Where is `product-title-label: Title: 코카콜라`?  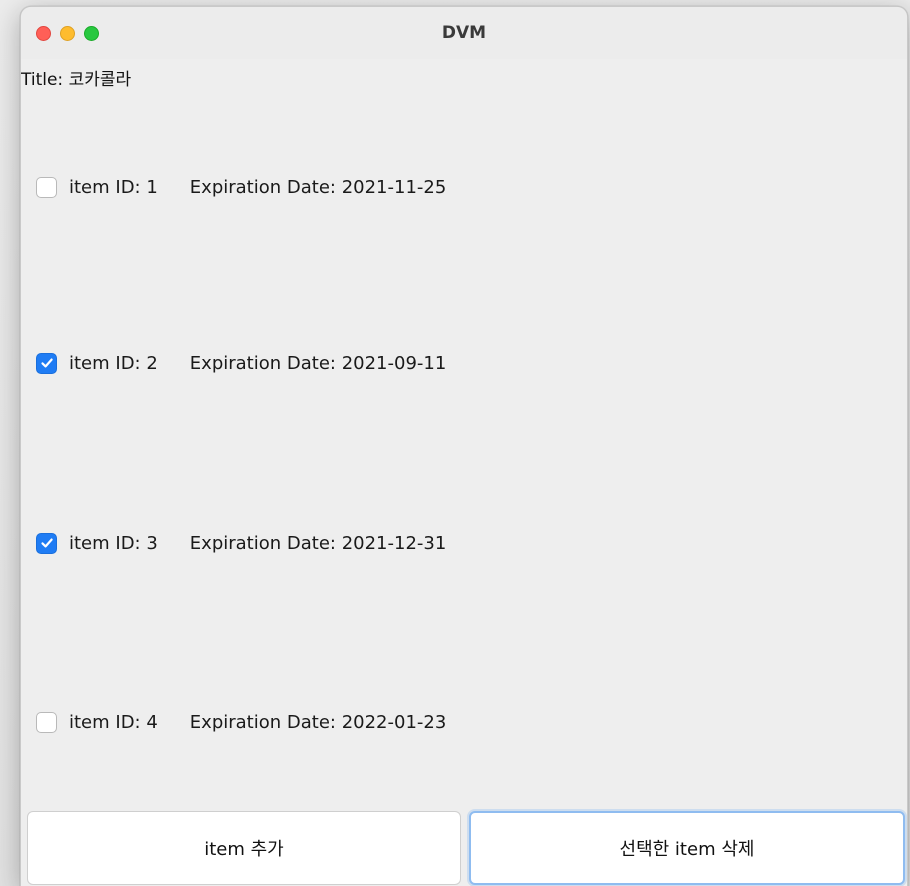 product-title-label: Title: 코카콜라 is located at coordinates (76, 80).